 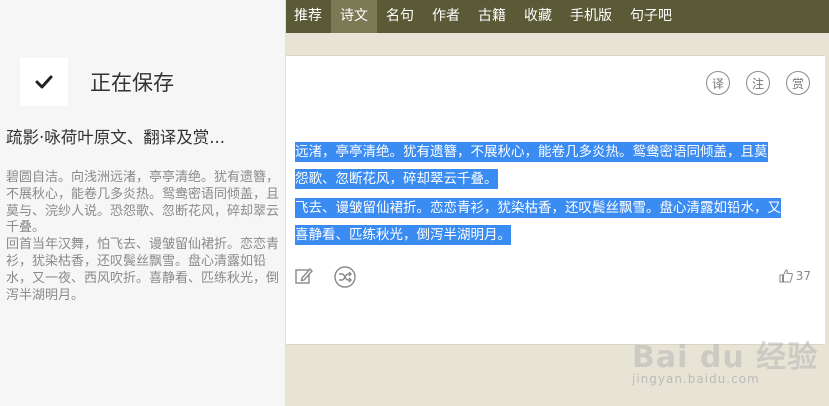 I want to click on nav-item-classics: 古籍, so click(x=492, y=16).